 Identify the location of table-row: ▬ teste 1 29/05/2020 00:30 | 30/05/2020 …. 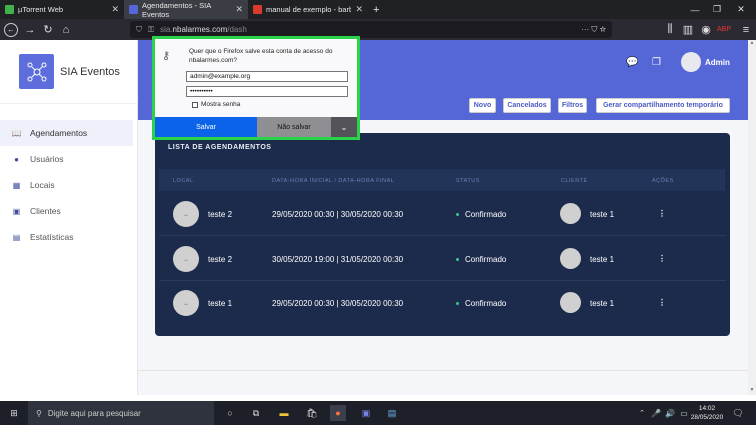
(442, 303).